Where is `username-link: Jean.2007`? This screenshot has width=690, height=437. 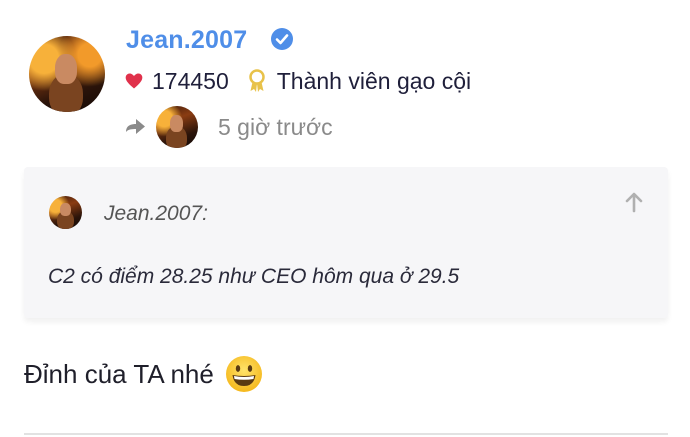
username-link: Jean.2007 is located at coordinates (186, 40).